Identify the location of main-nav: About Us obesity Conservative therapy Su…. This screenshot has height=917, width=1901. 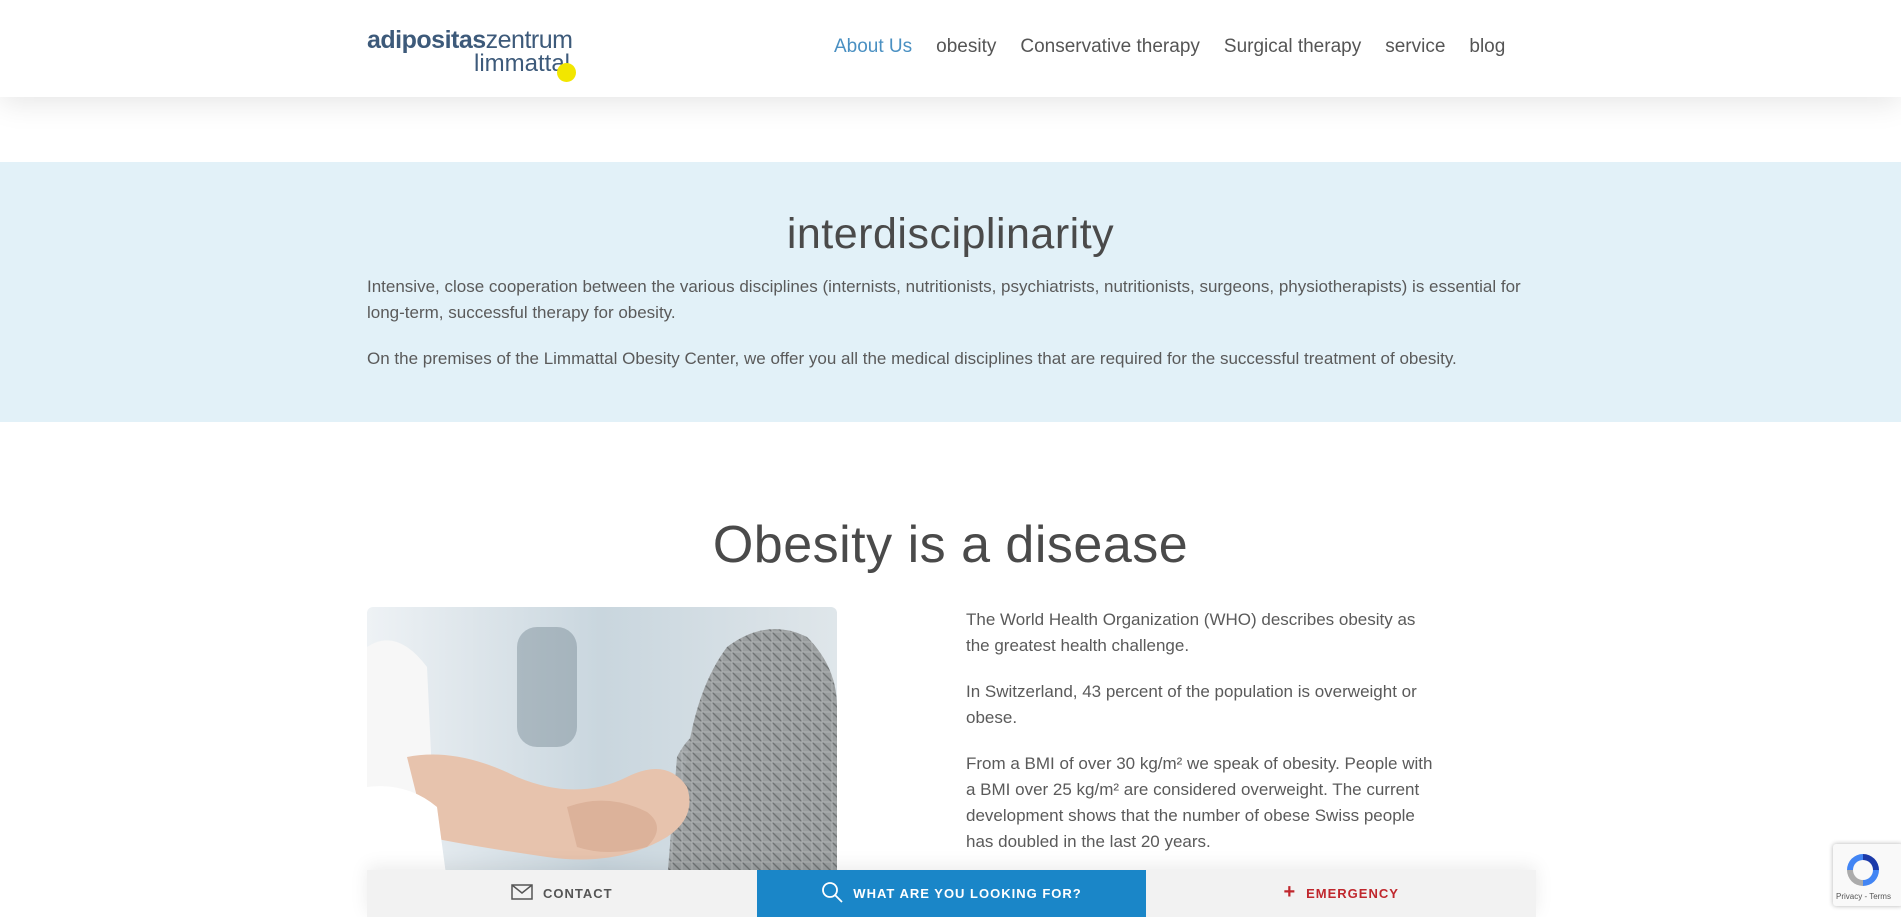
(1181, 47).